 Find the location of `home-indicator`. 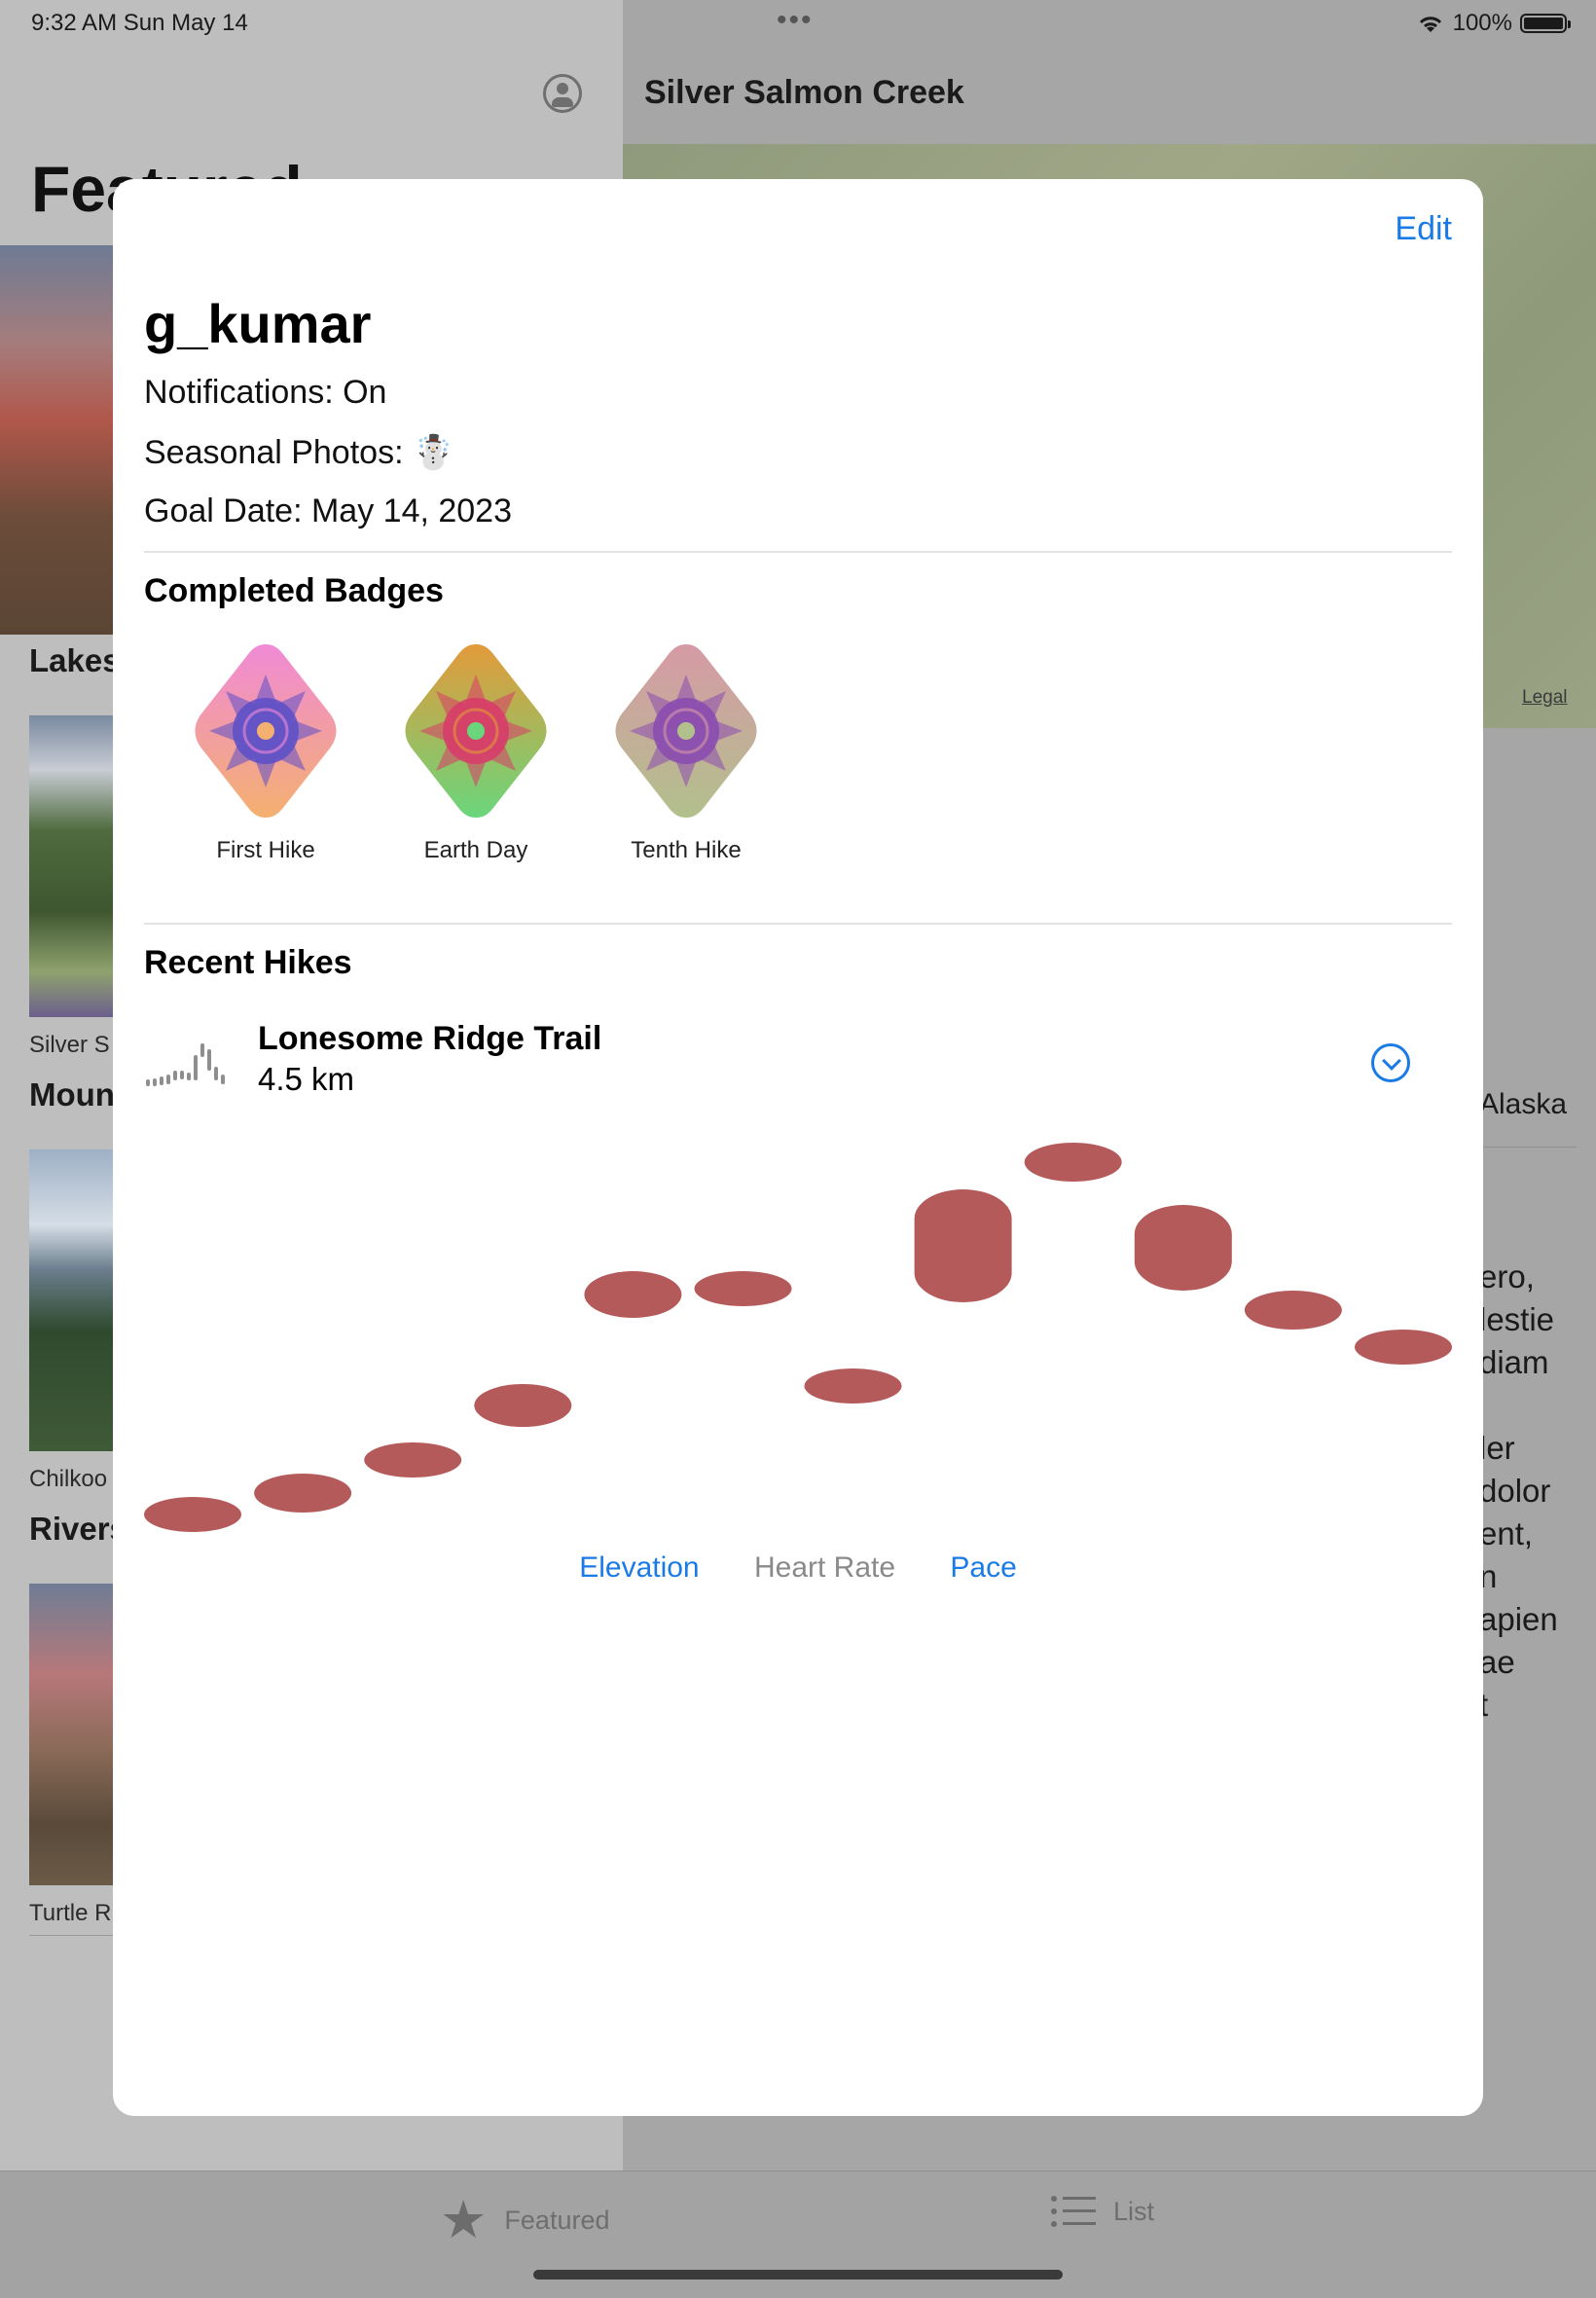

home-indicator is located at coordinates (798, 2275).